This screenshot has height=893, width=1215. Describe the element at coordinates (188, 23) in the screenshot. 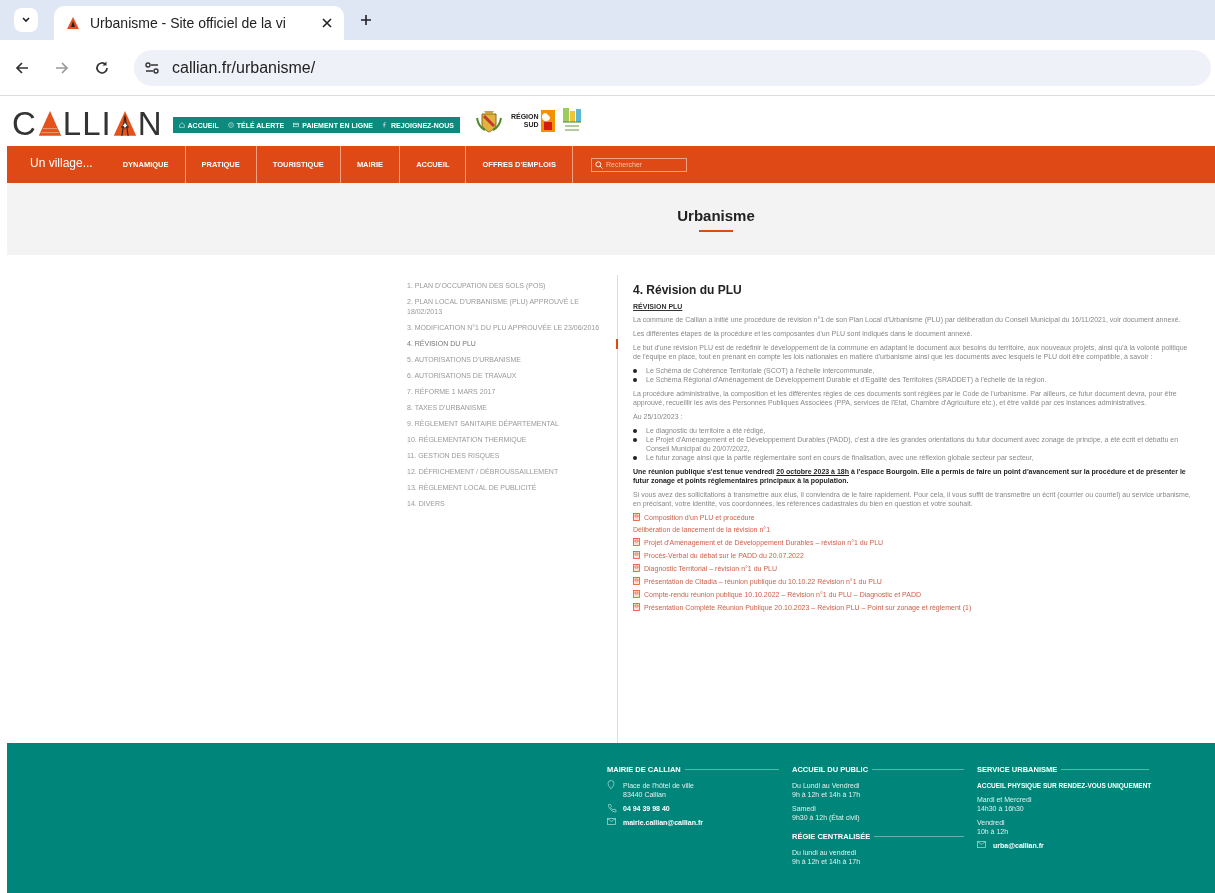

I see `tab-title: Urbanisme - Site officiel de la vi` at that location.